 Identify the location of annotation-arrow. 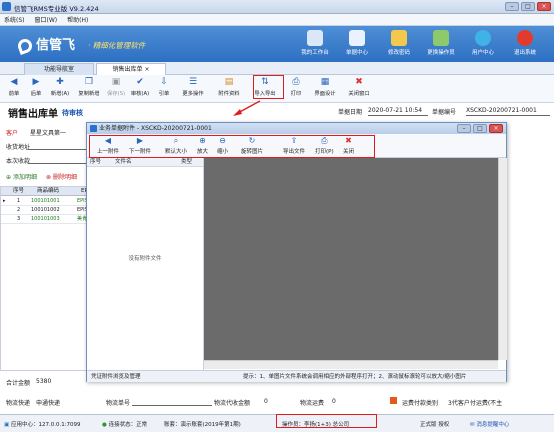
(247, 108).